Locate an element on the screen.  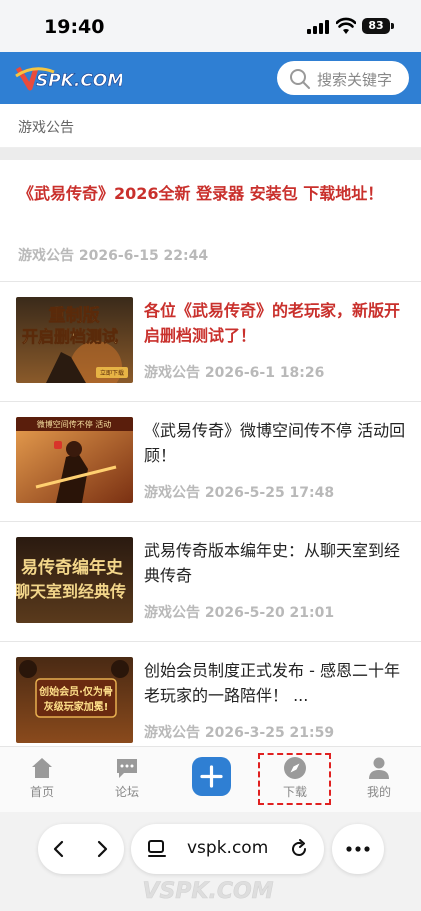
browser-toolbar: vspk.com VSPK.COM is located at coordinates (210, 861).